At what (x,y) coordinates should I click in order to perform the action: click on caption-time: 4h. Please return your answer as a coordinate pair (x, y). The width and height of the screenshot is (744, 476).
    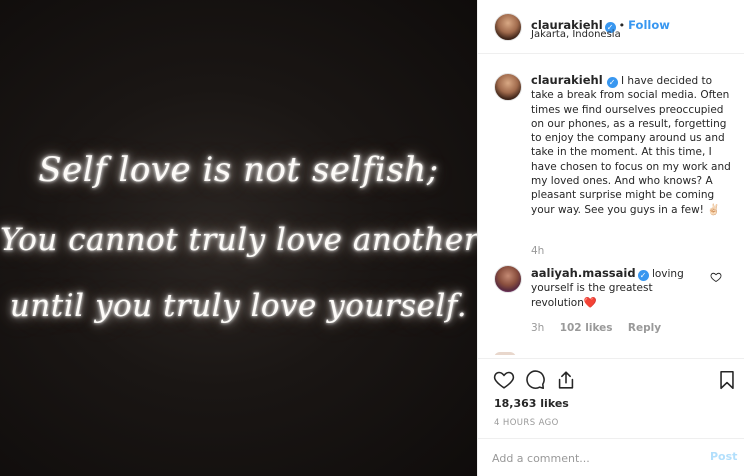
    Looking at the image, I should click on (537, 251).